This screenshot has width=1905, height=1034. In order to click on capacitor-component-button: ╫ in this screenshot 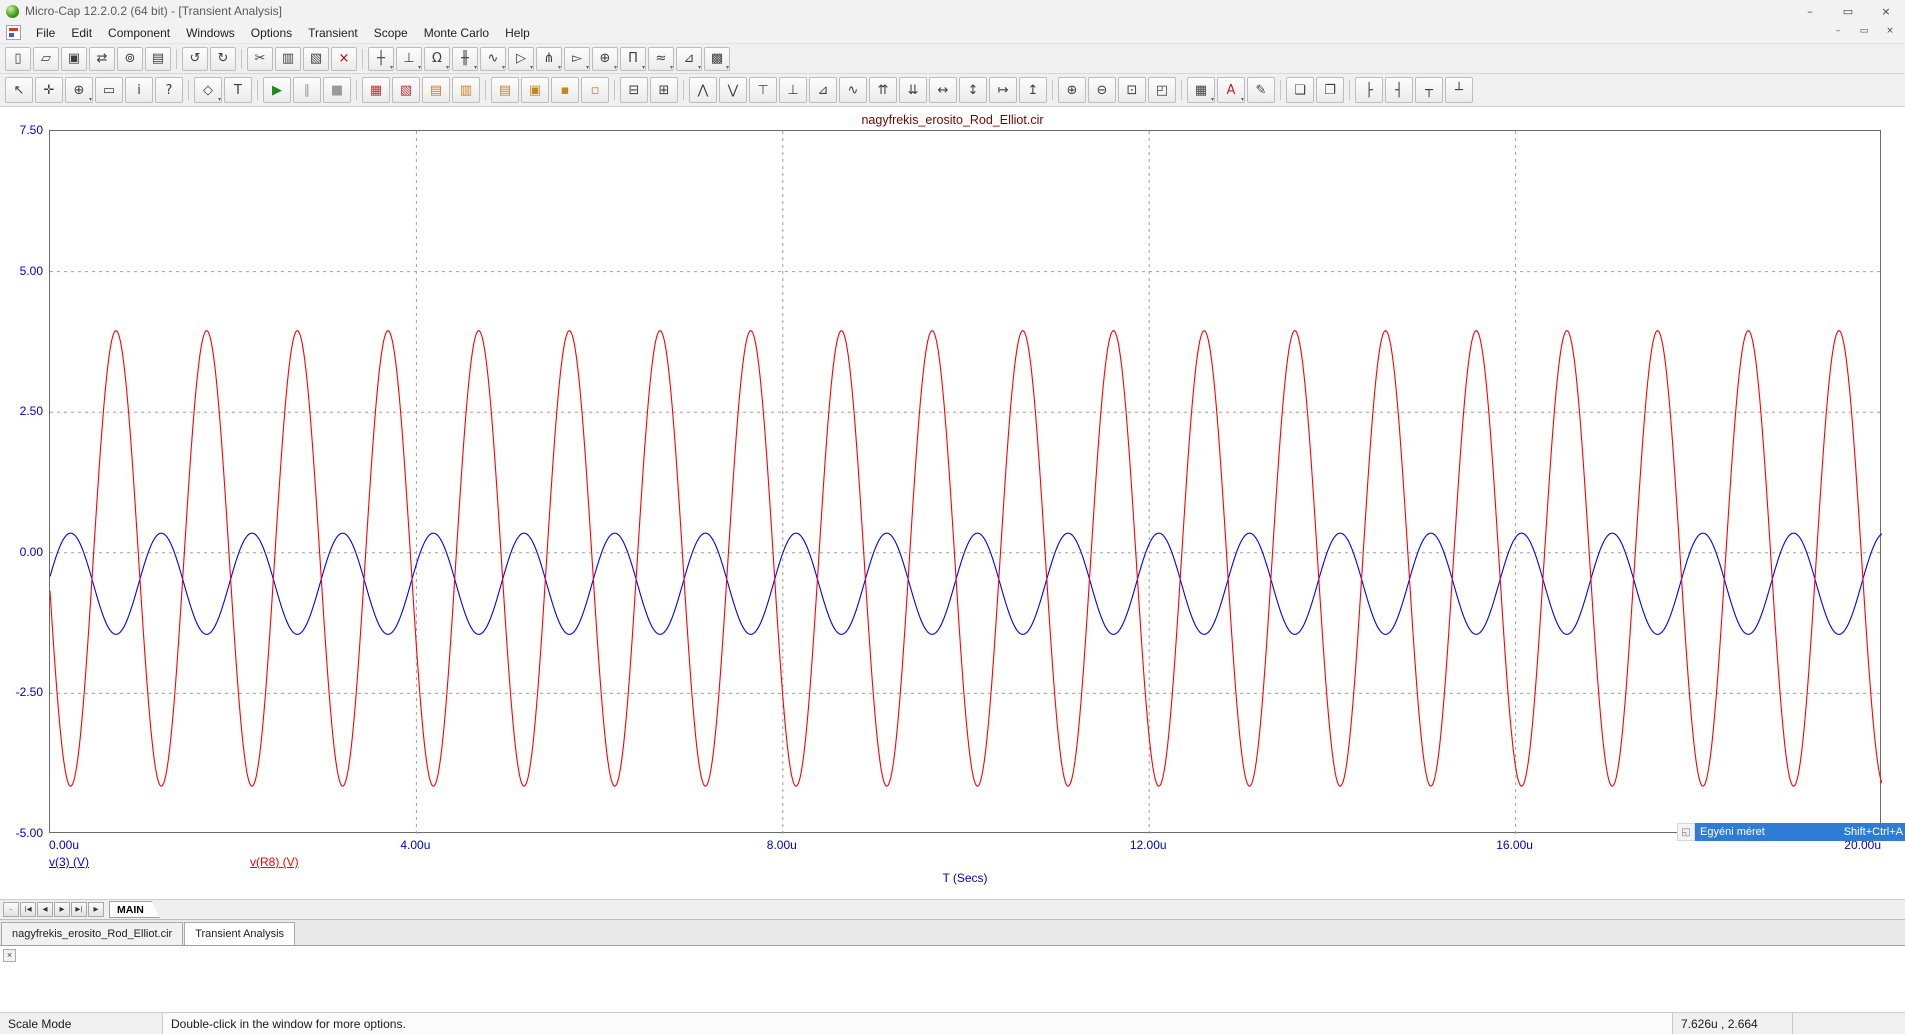, I will do `click(465, 58)`.